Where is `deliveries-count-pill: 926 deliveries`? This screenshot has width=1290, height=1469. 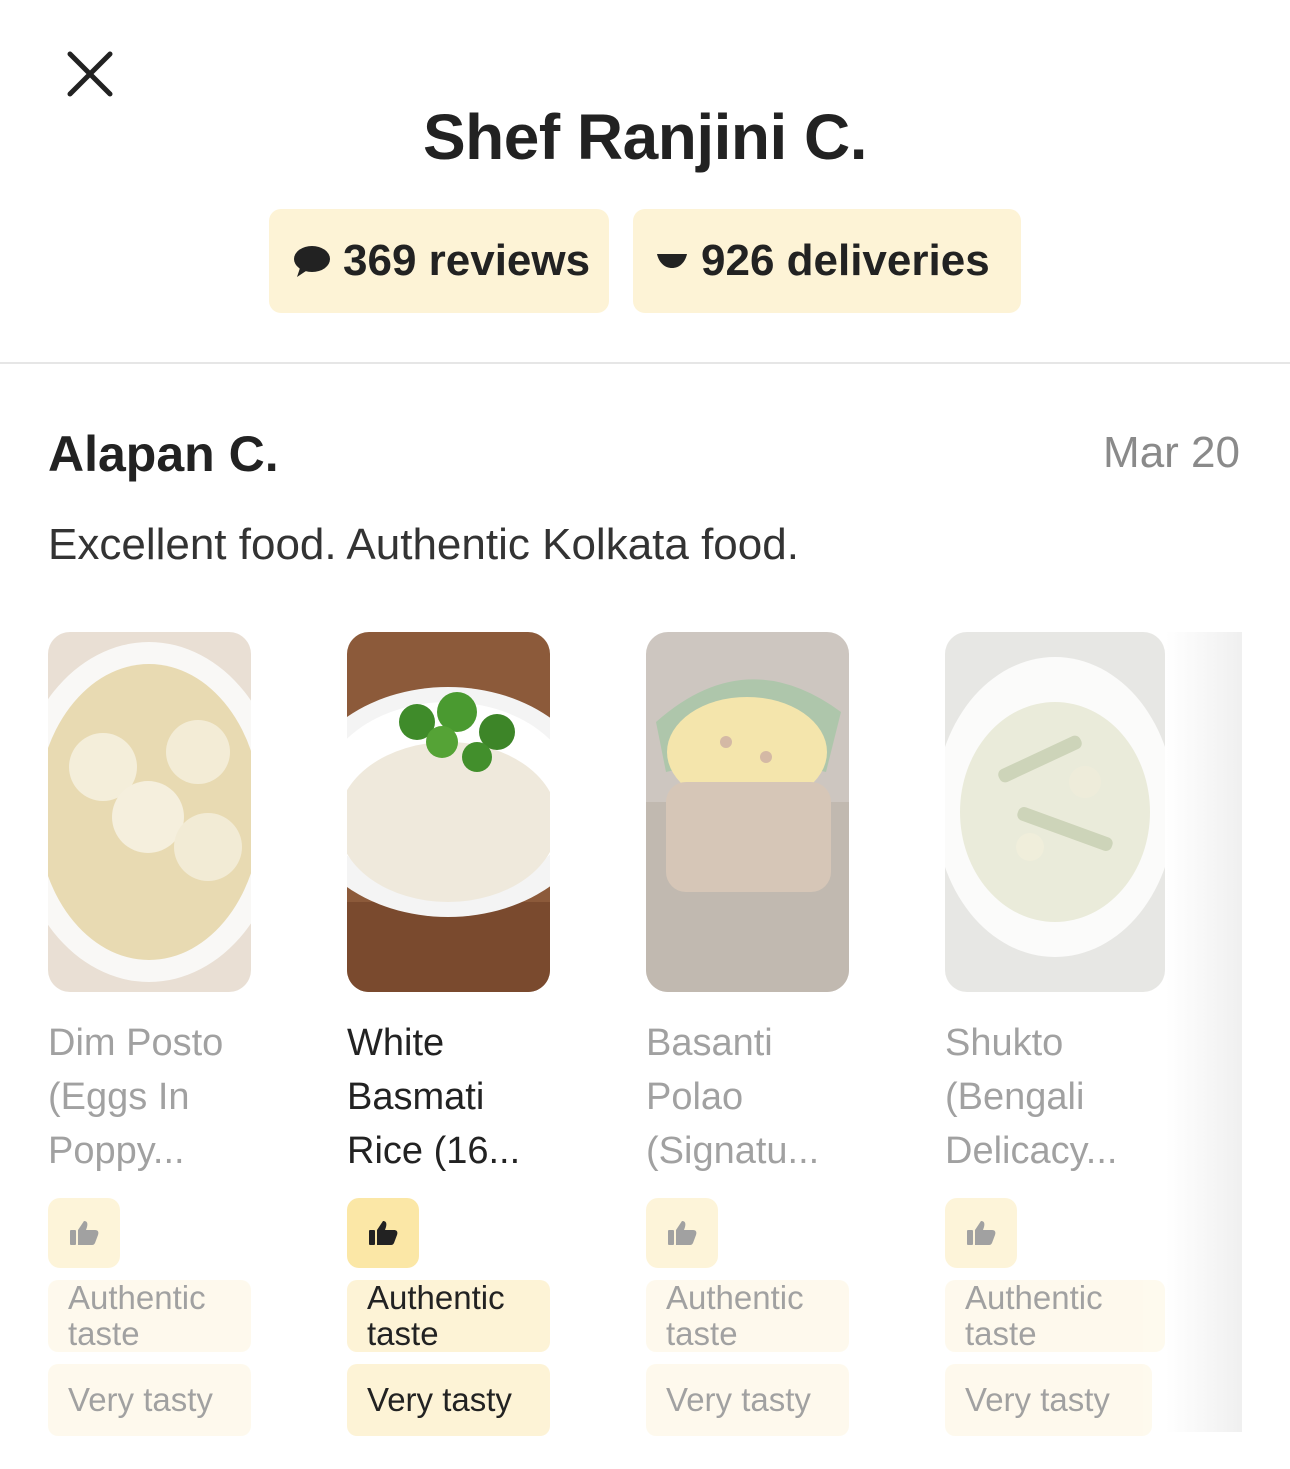 deliveries-count-pill: 926 deliveries is located at coordinates (827, 261).